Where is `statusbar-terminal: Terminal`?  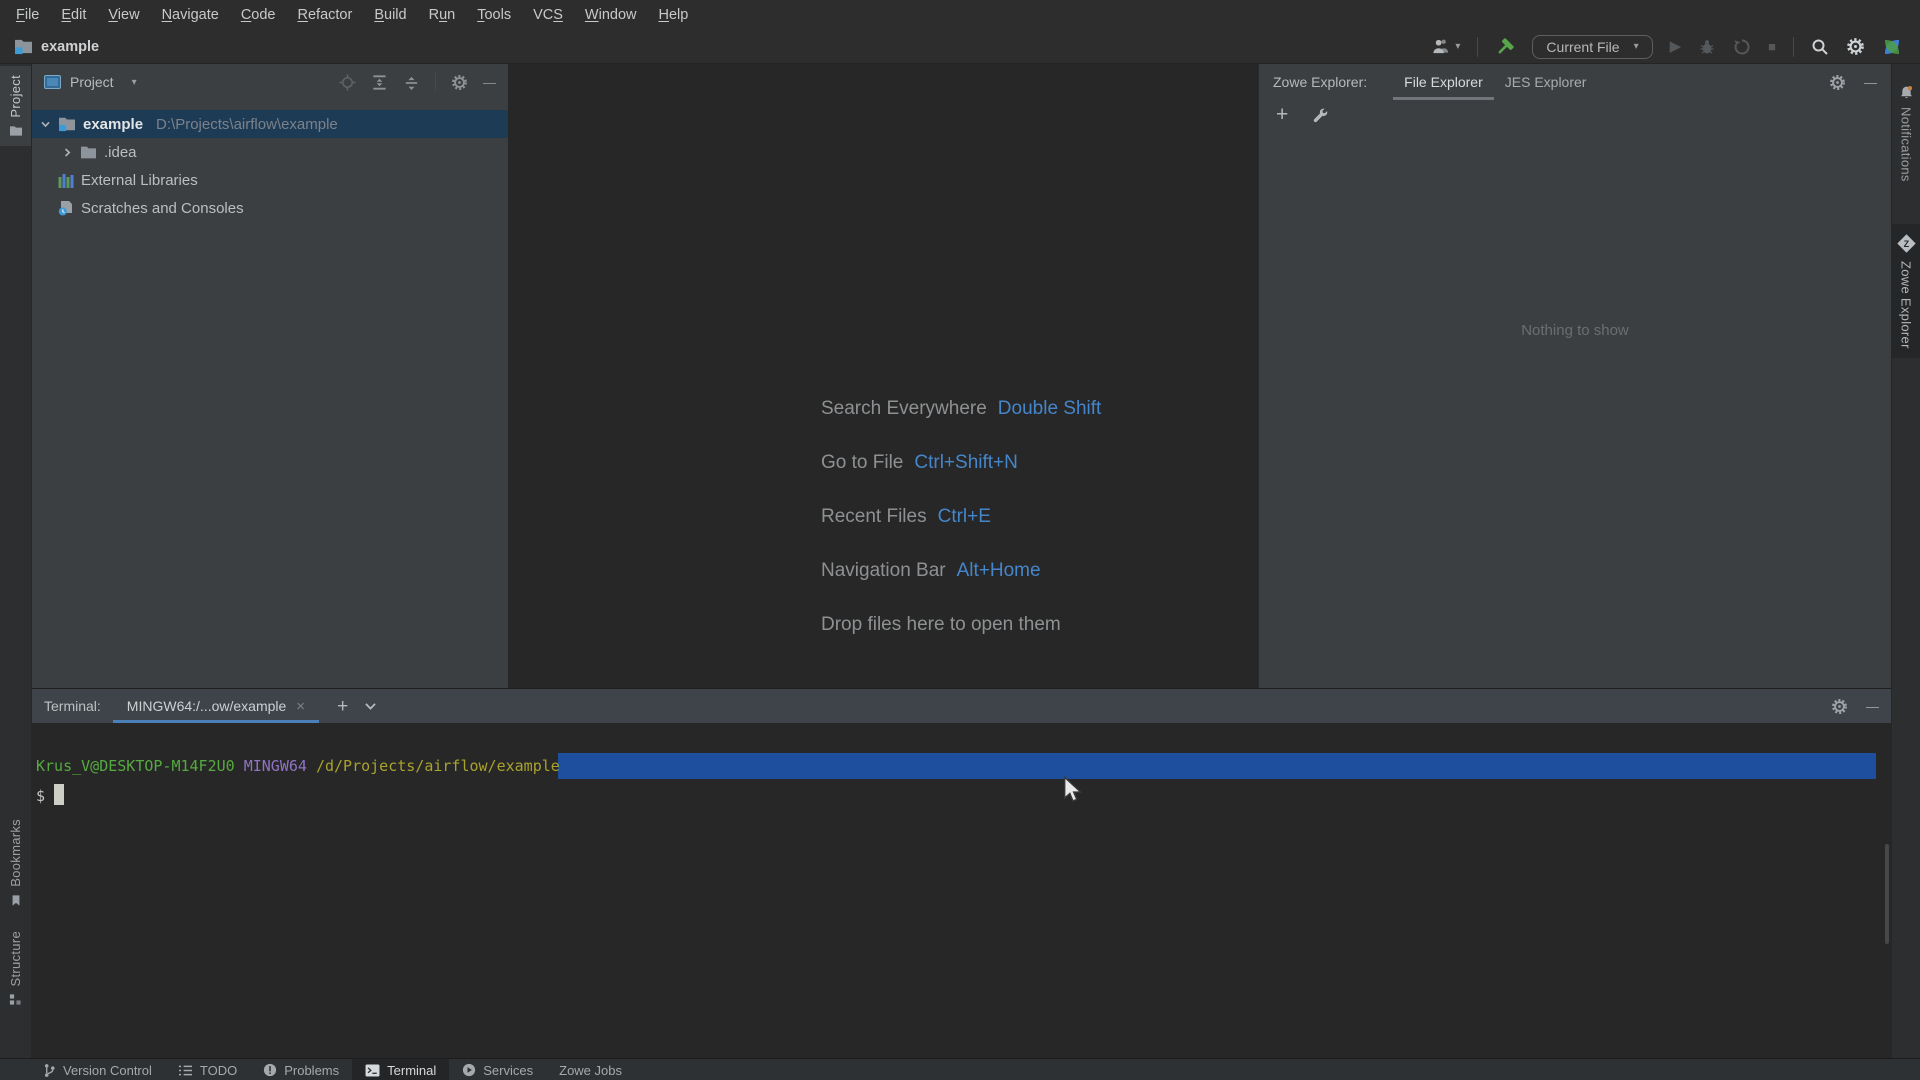
statusbar-terminal: Terminal is located at coordinates (401, 1069).